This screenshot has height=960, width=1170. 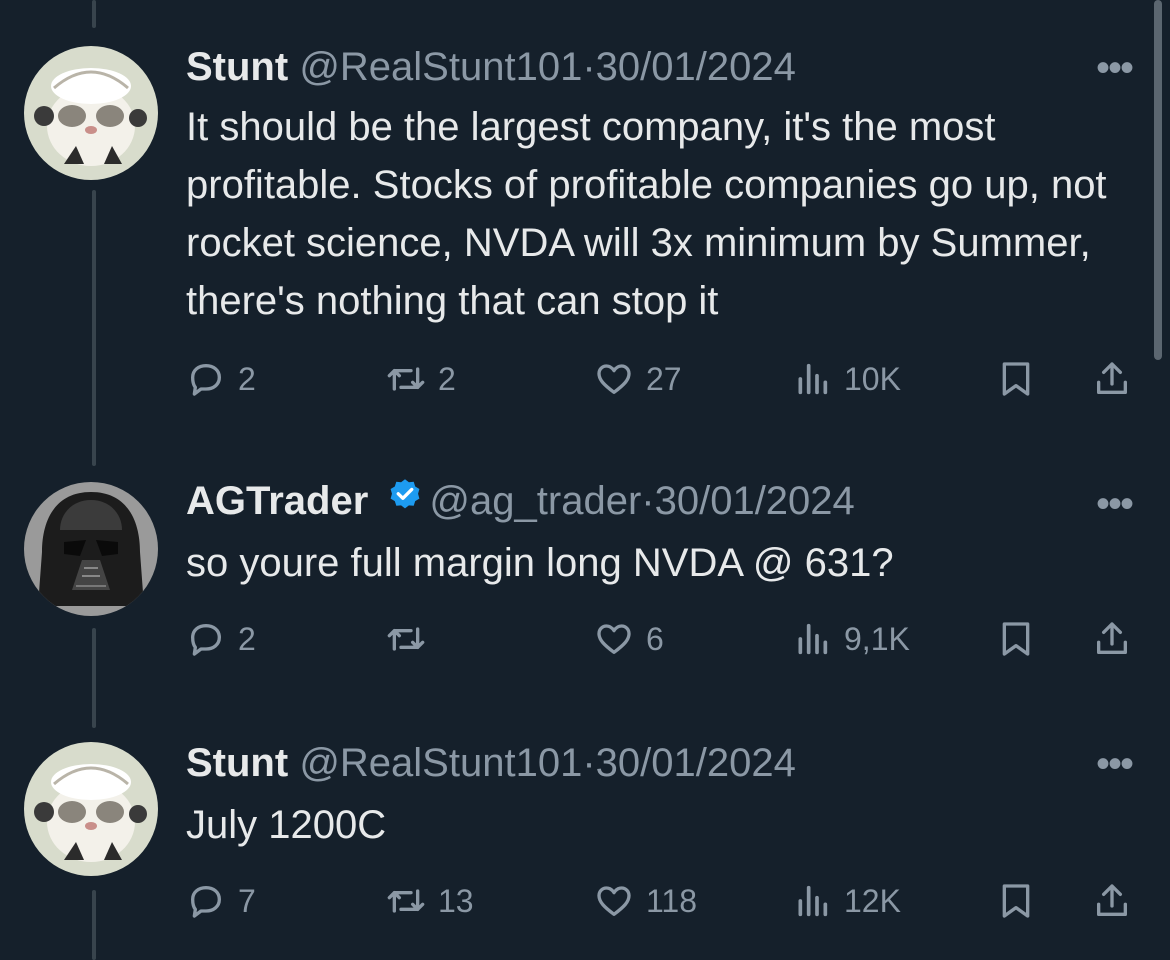 I want to click on reply-count: 7, so click(x=247, y=900).